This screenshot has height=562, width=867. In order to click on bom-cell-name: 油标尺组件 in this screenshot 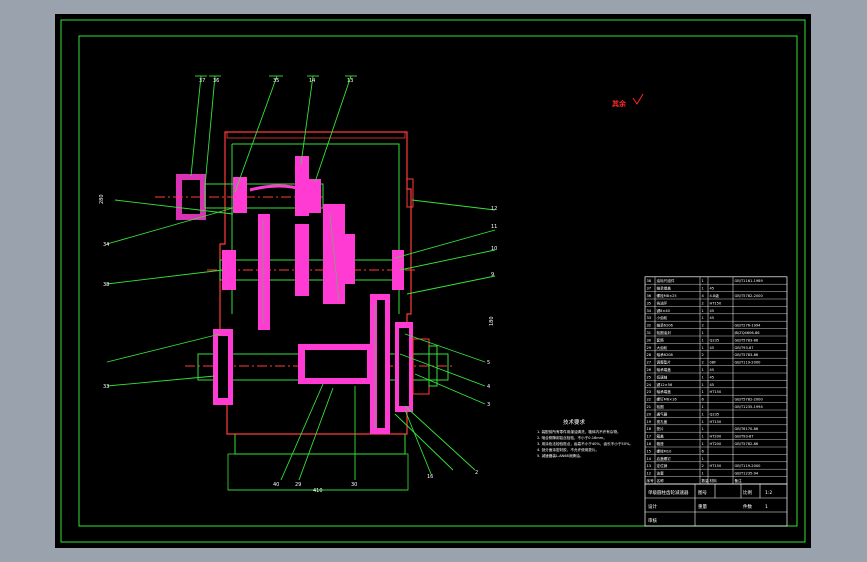, I will do `click(666, 280)`.